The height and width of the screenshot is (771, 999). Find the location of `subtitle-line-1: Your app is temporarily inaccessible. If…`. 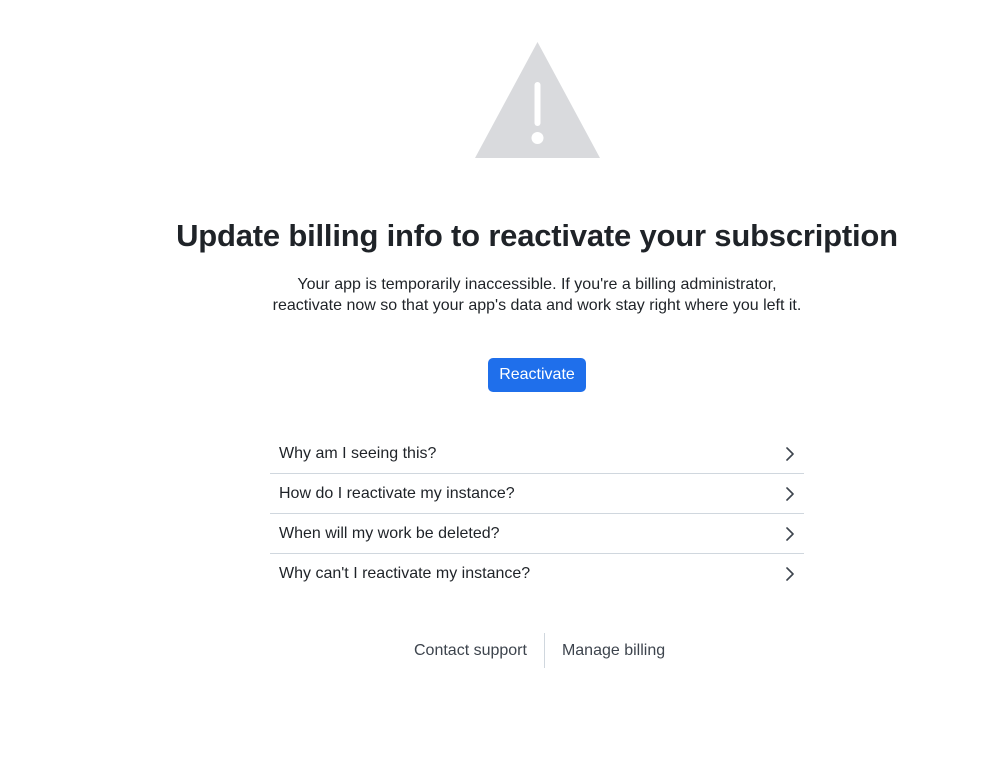

subtitle-line-1: Your app is temporarily inaccessible. If… is located at coordinates (537, 284).